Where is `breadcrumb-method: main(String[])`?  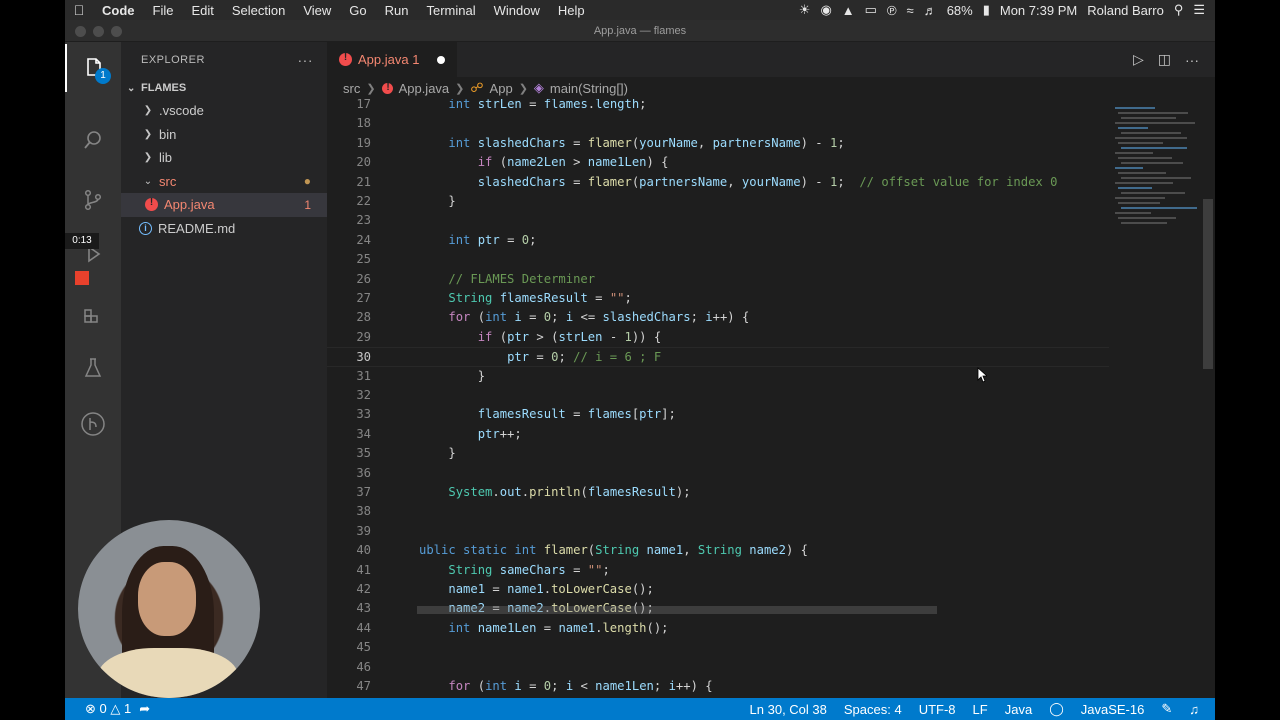 breadcrumb-method: main(String[]) is located at coordinates (589, 88).